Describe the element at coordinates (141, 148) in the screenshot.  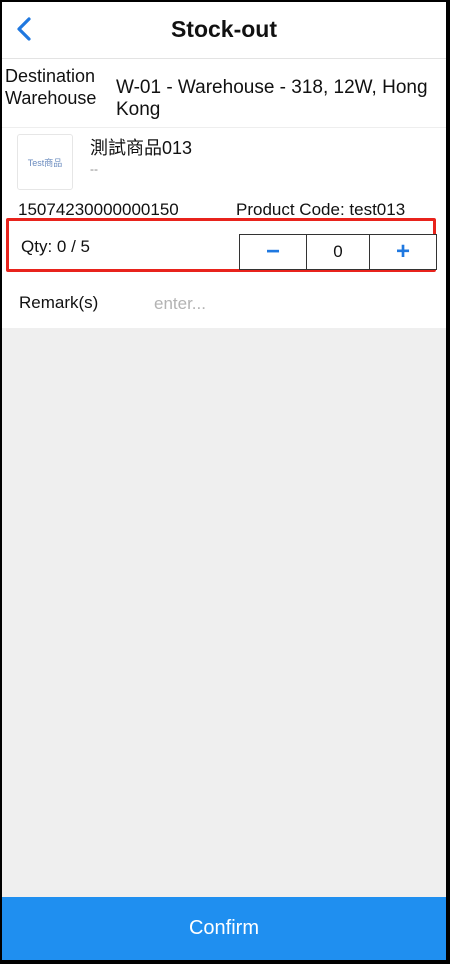
I see `product-name: 測試商品013` at that location.